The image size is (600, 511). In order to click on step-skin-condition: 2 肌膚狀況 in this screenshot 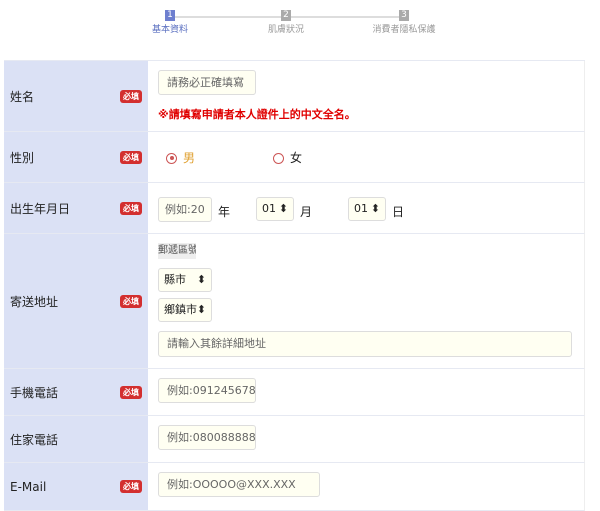, I will do `click(285, 22)`.